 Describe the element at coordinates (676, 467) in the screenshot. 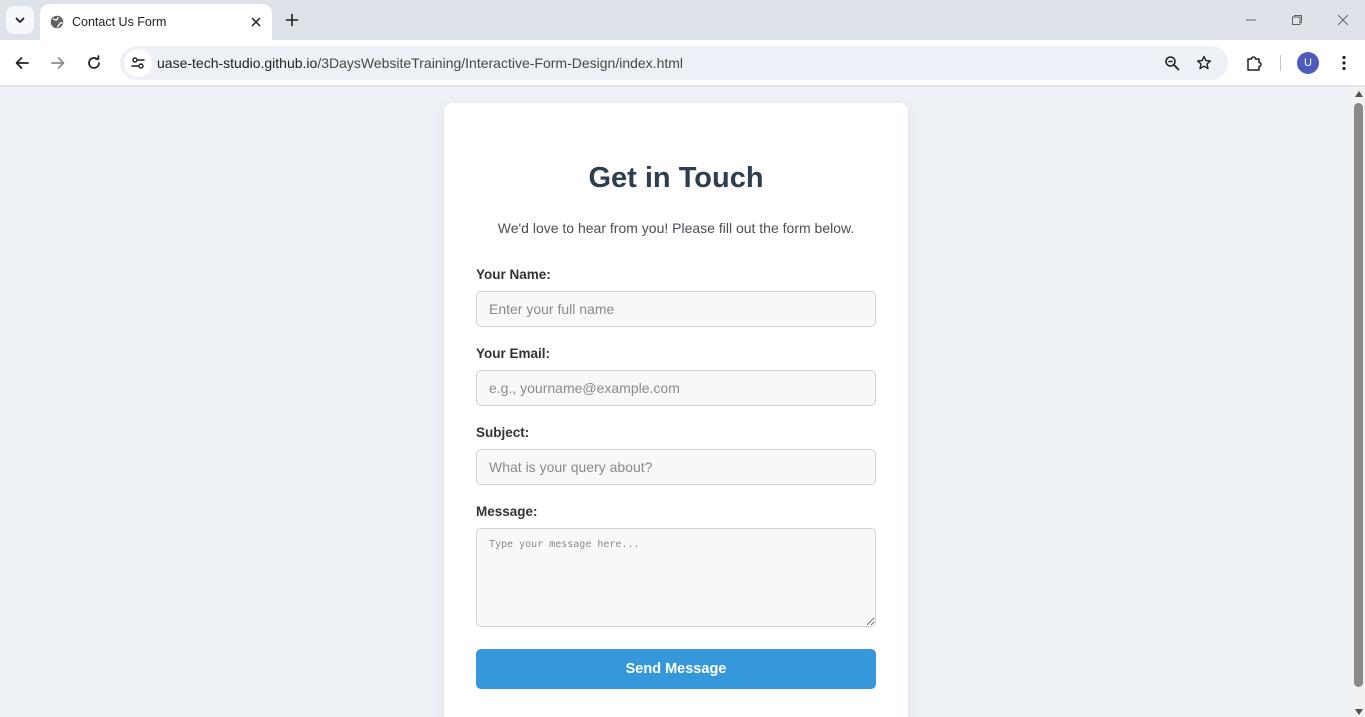

I see `subject-input` at that location.